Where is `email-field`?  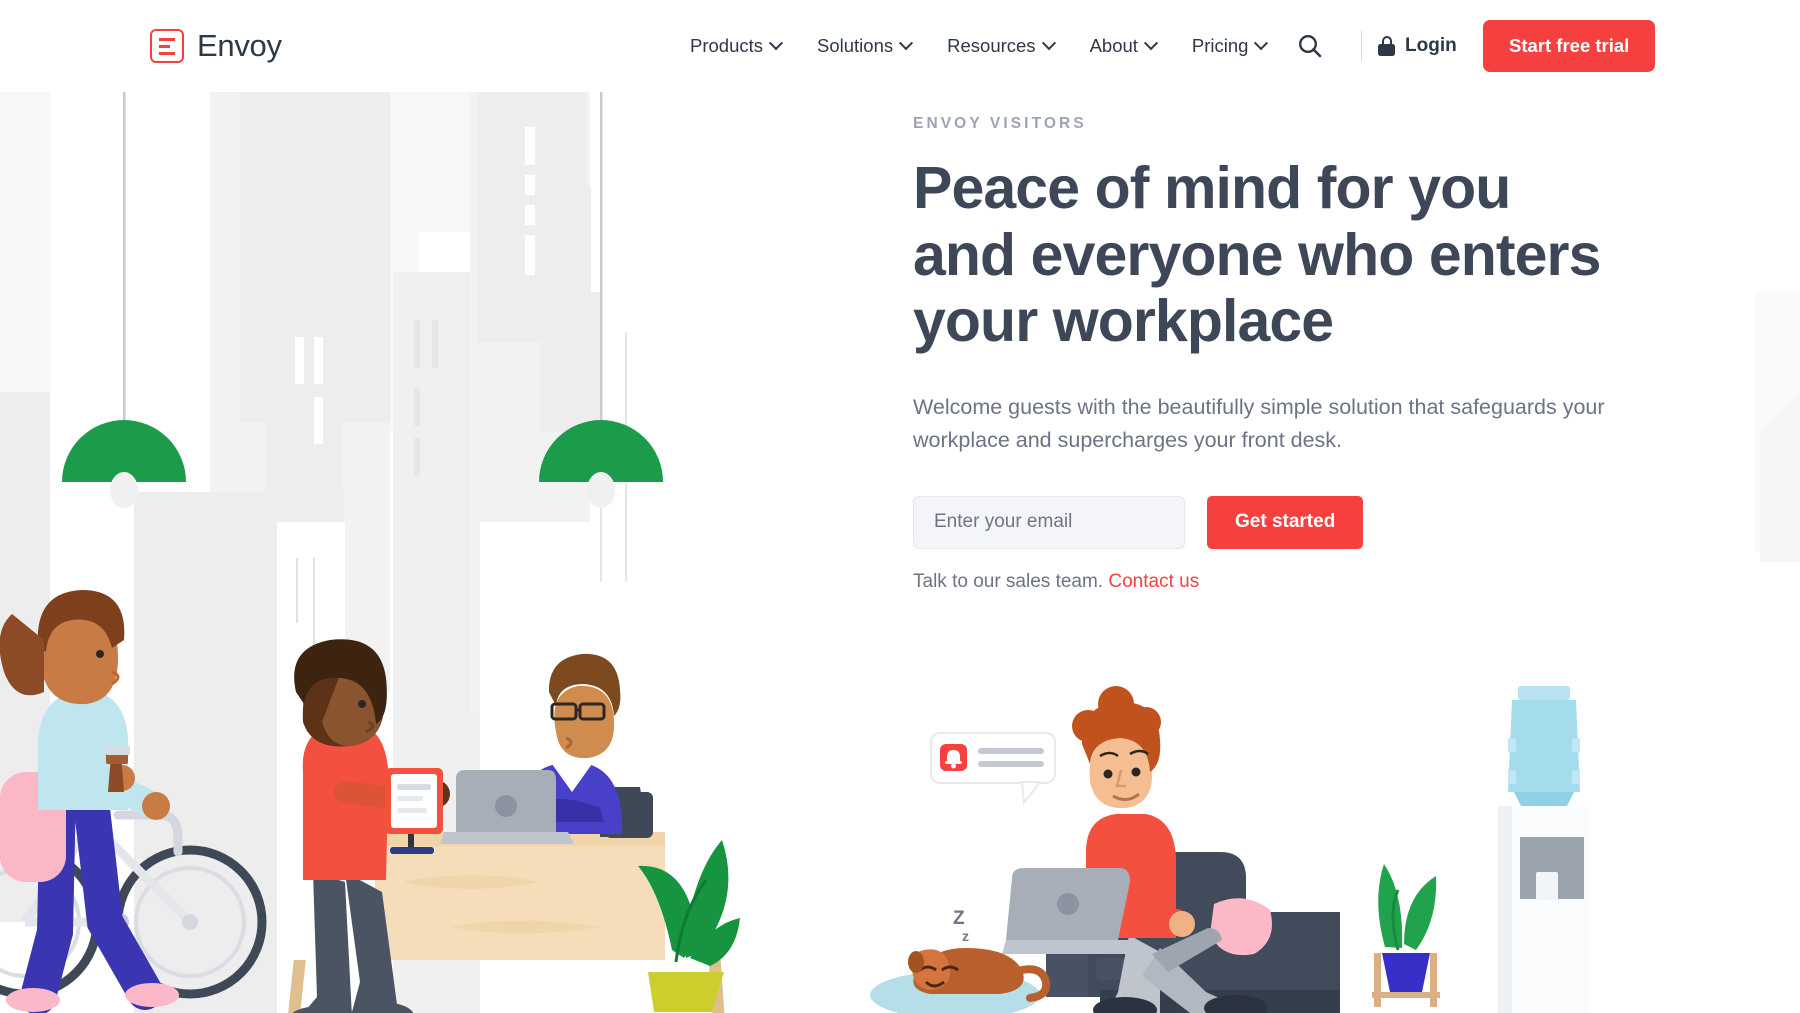
email-field is located at coordinates (1049, 522).